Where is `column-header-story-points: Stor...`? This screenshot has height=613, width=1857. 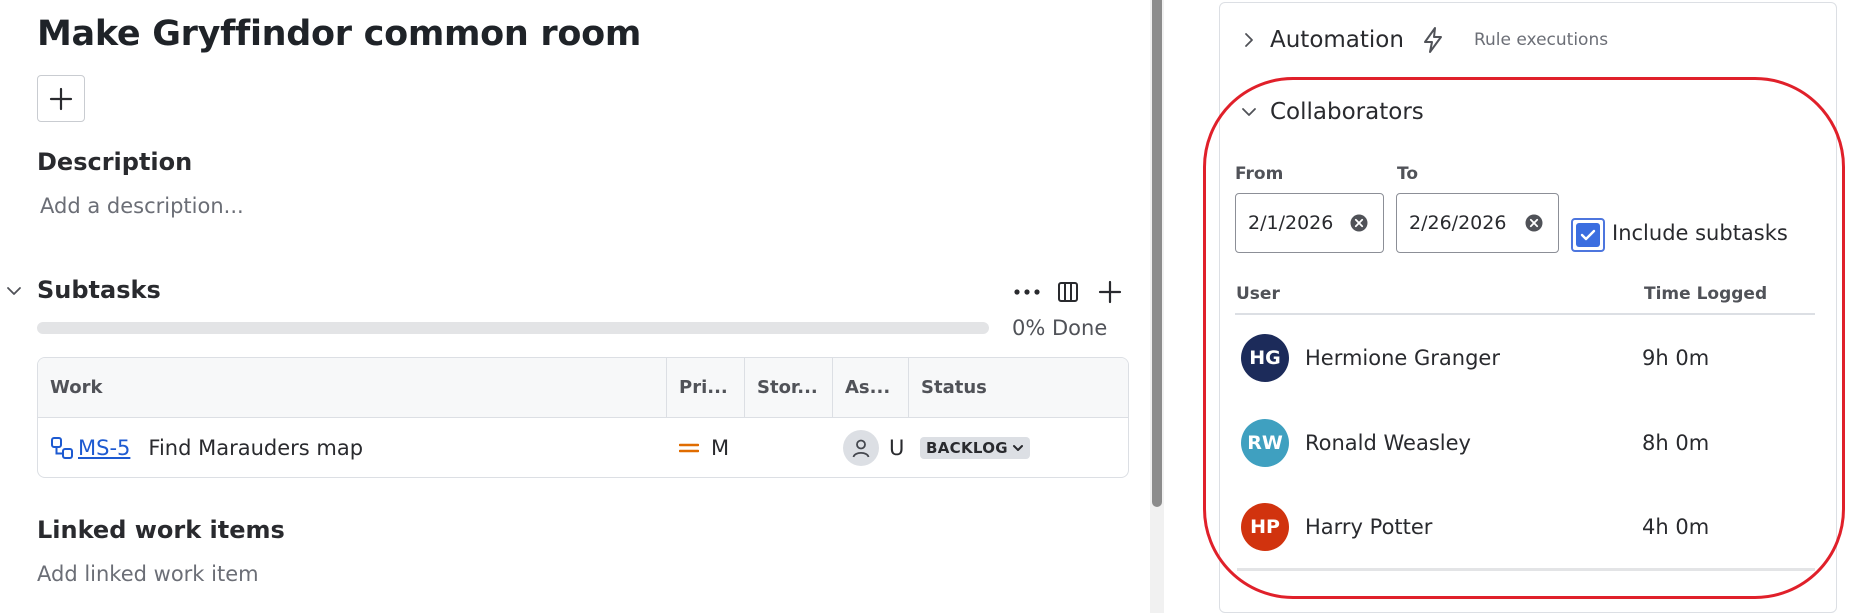 column-header-story-points: Stor... is located at coordinates (789, 388).